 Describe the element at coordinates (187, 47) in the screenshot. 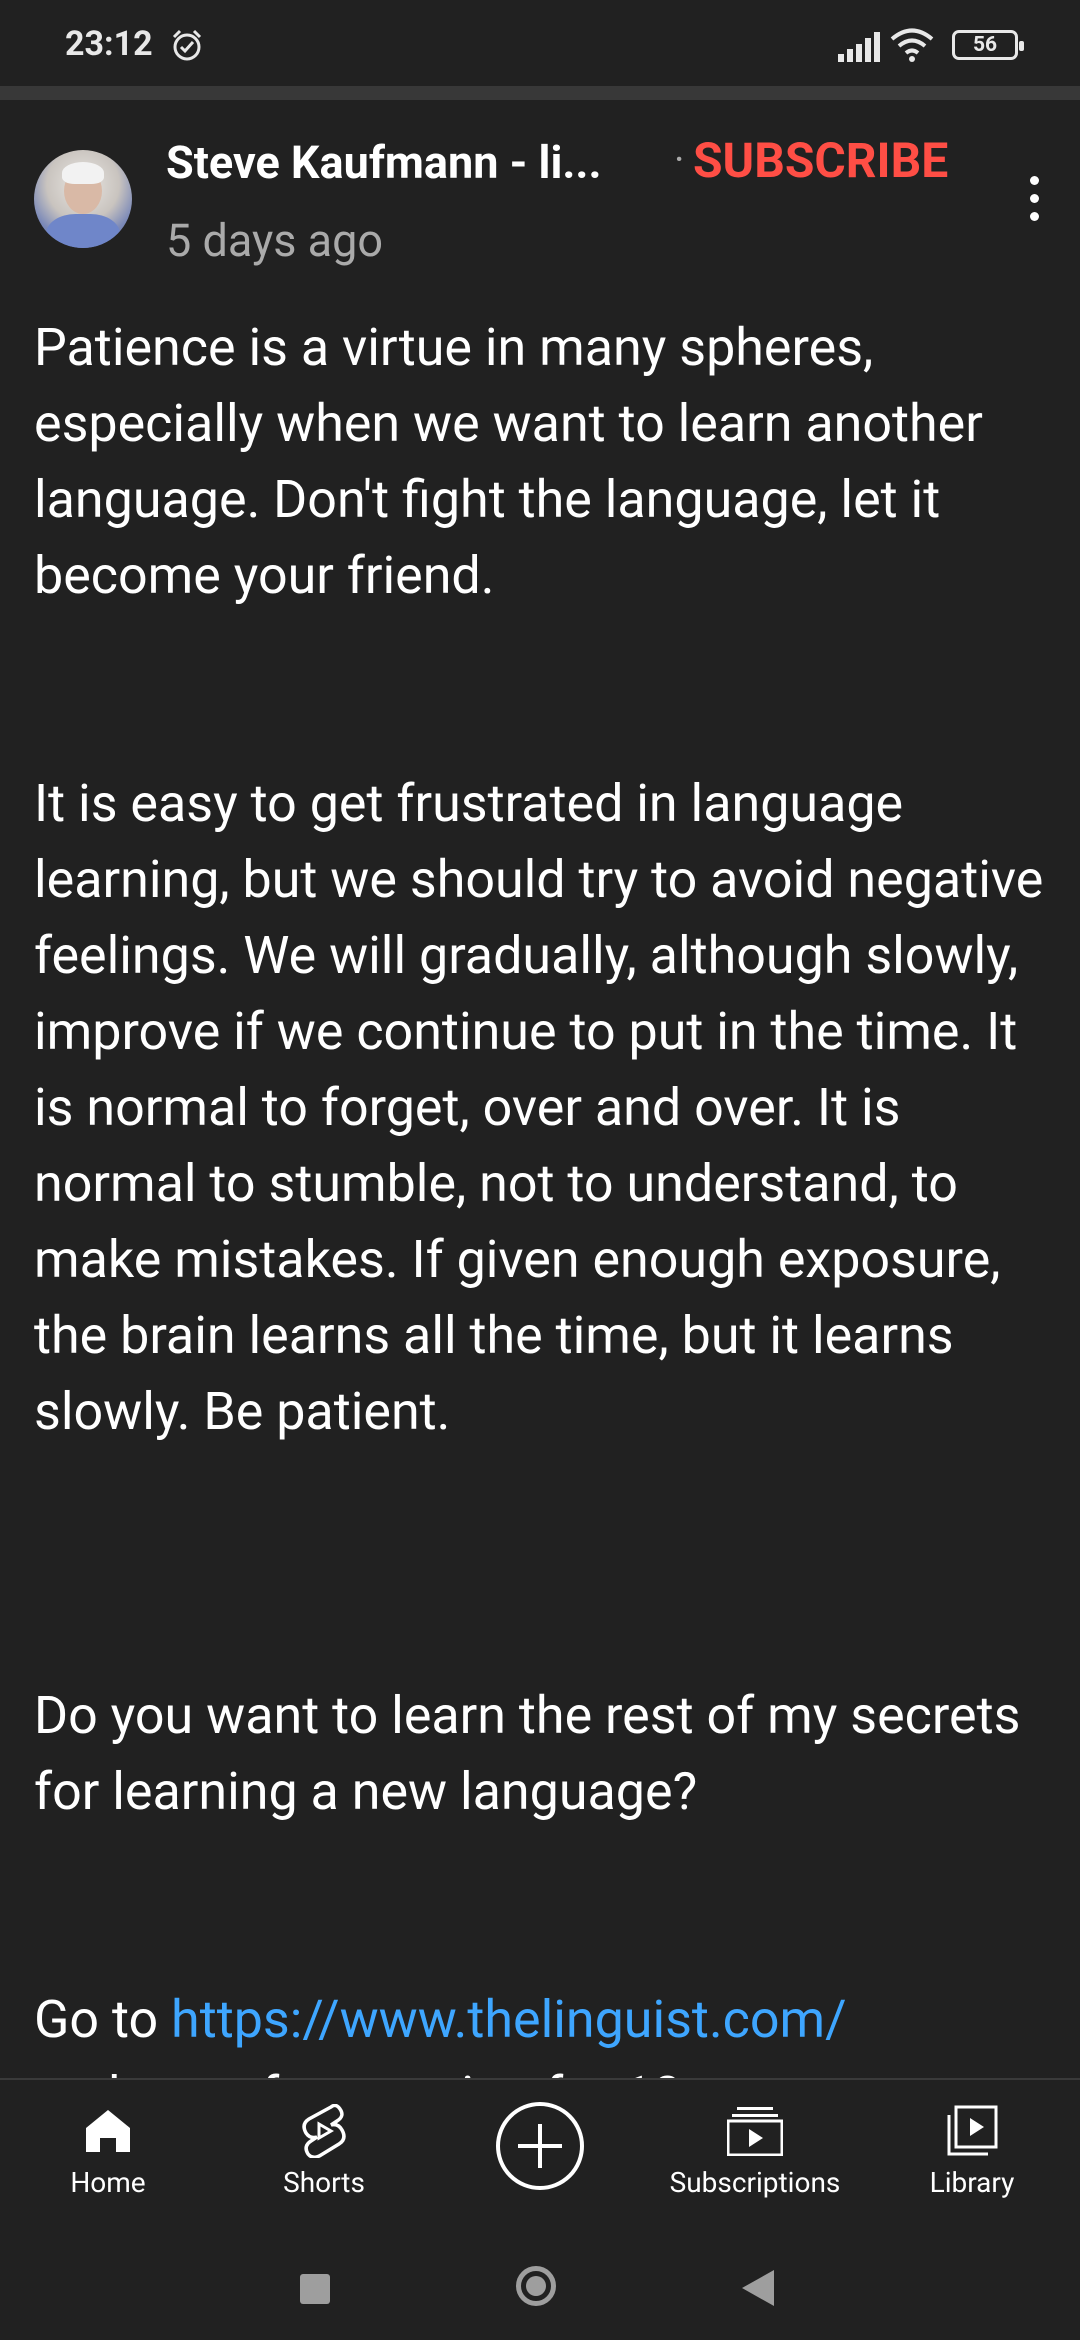

I see `alarm-icon` at that location.